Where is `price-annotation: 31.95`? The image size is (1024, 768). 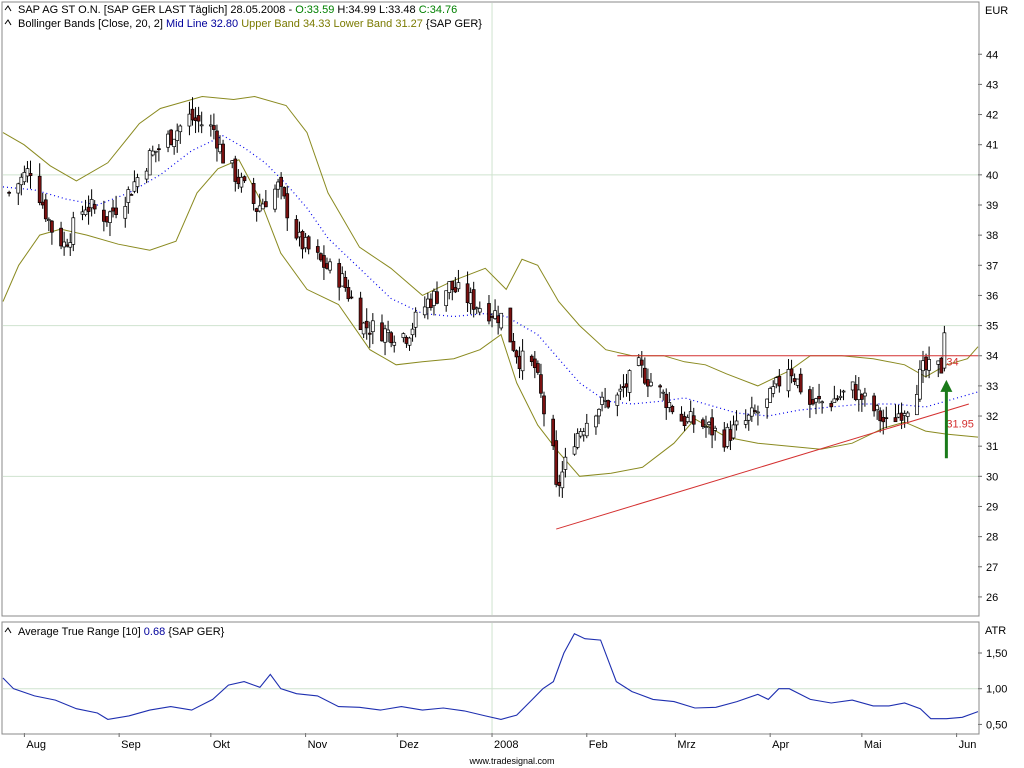
price-annotation: 31.95 is located at coordinates (960, 425).